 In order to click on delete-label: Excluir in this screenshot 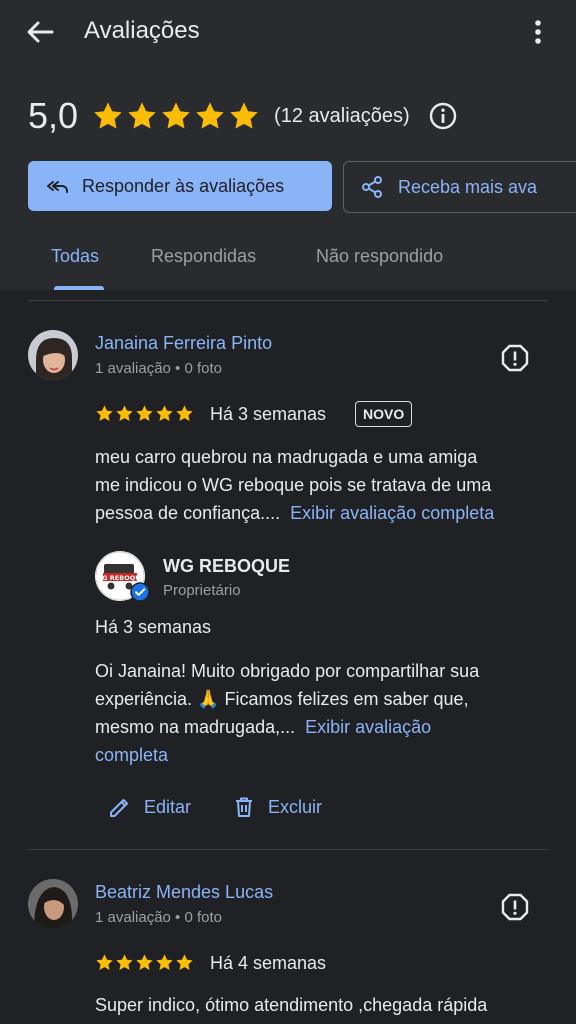, I will do `click(295, 806)`.